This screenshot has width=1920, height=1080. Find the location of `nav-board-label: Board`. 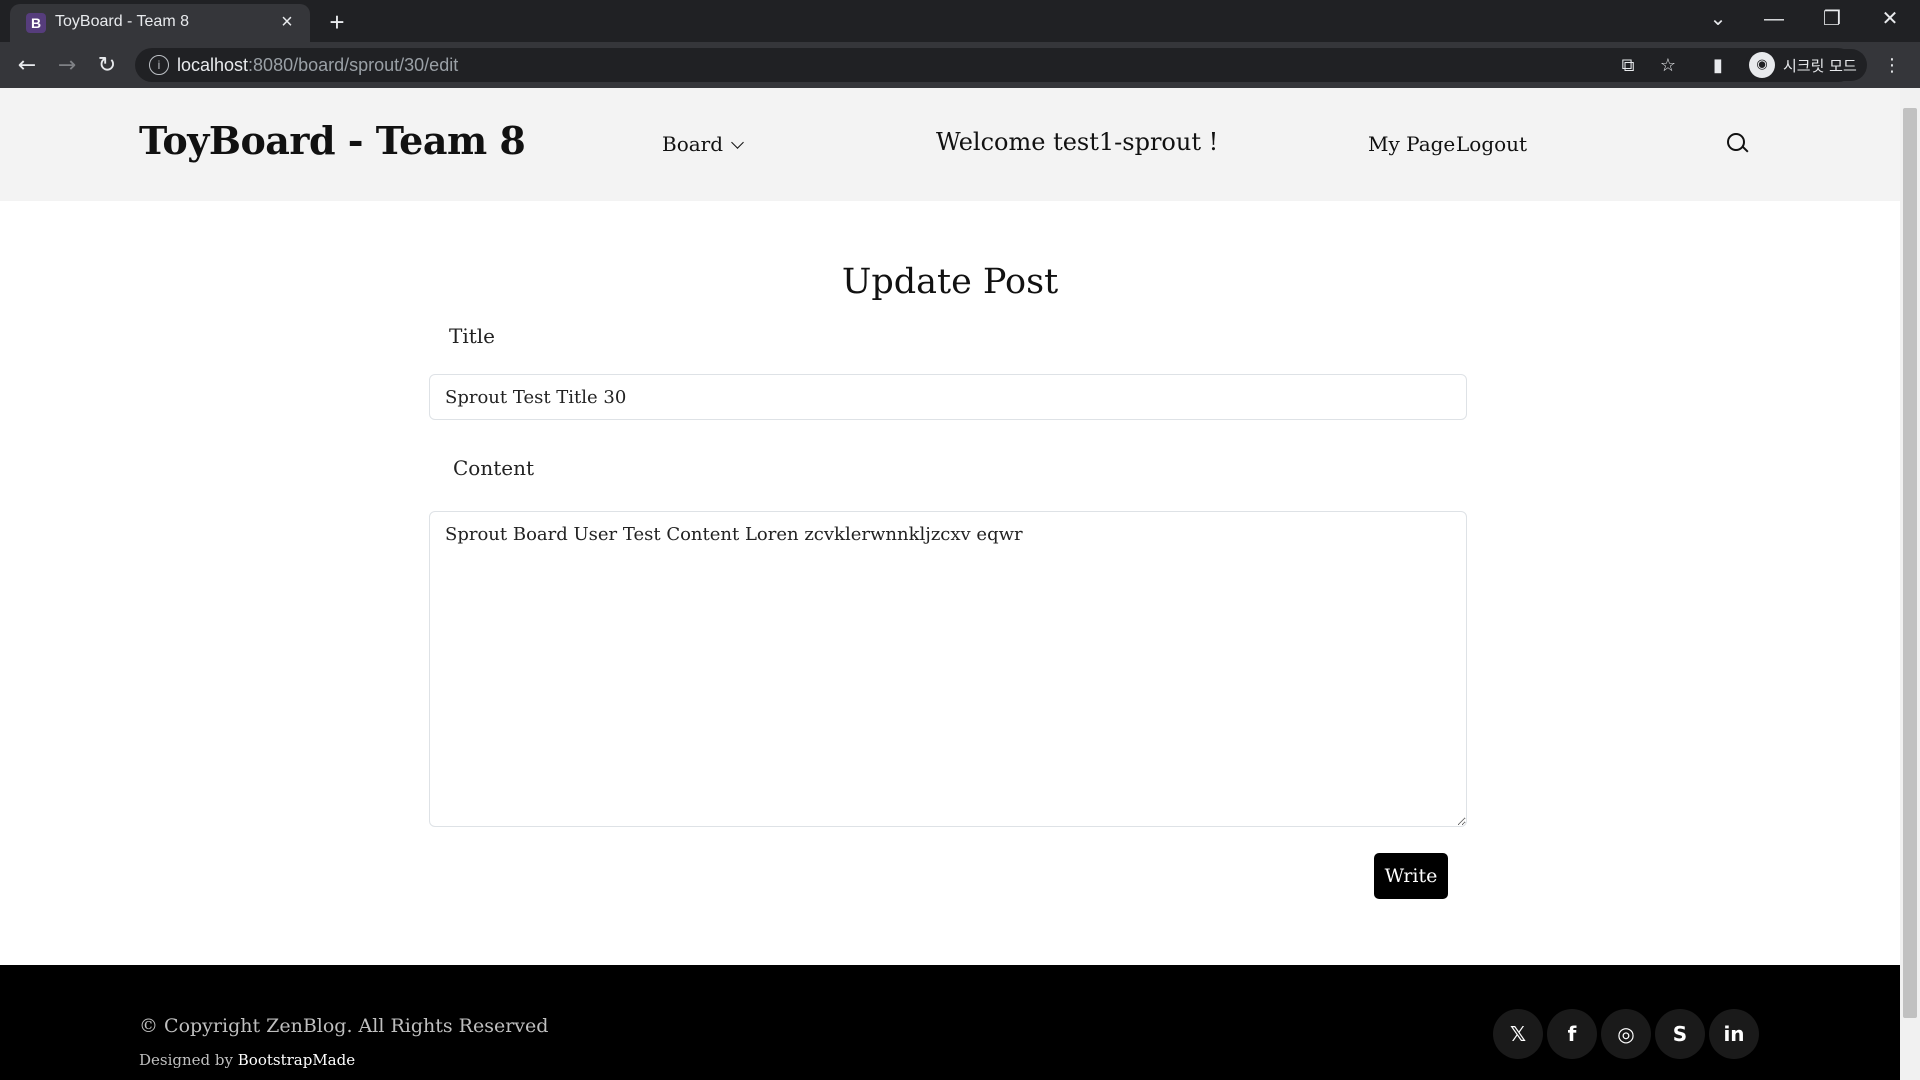

nav-board-label: Board is located at coordinates (693, 144).